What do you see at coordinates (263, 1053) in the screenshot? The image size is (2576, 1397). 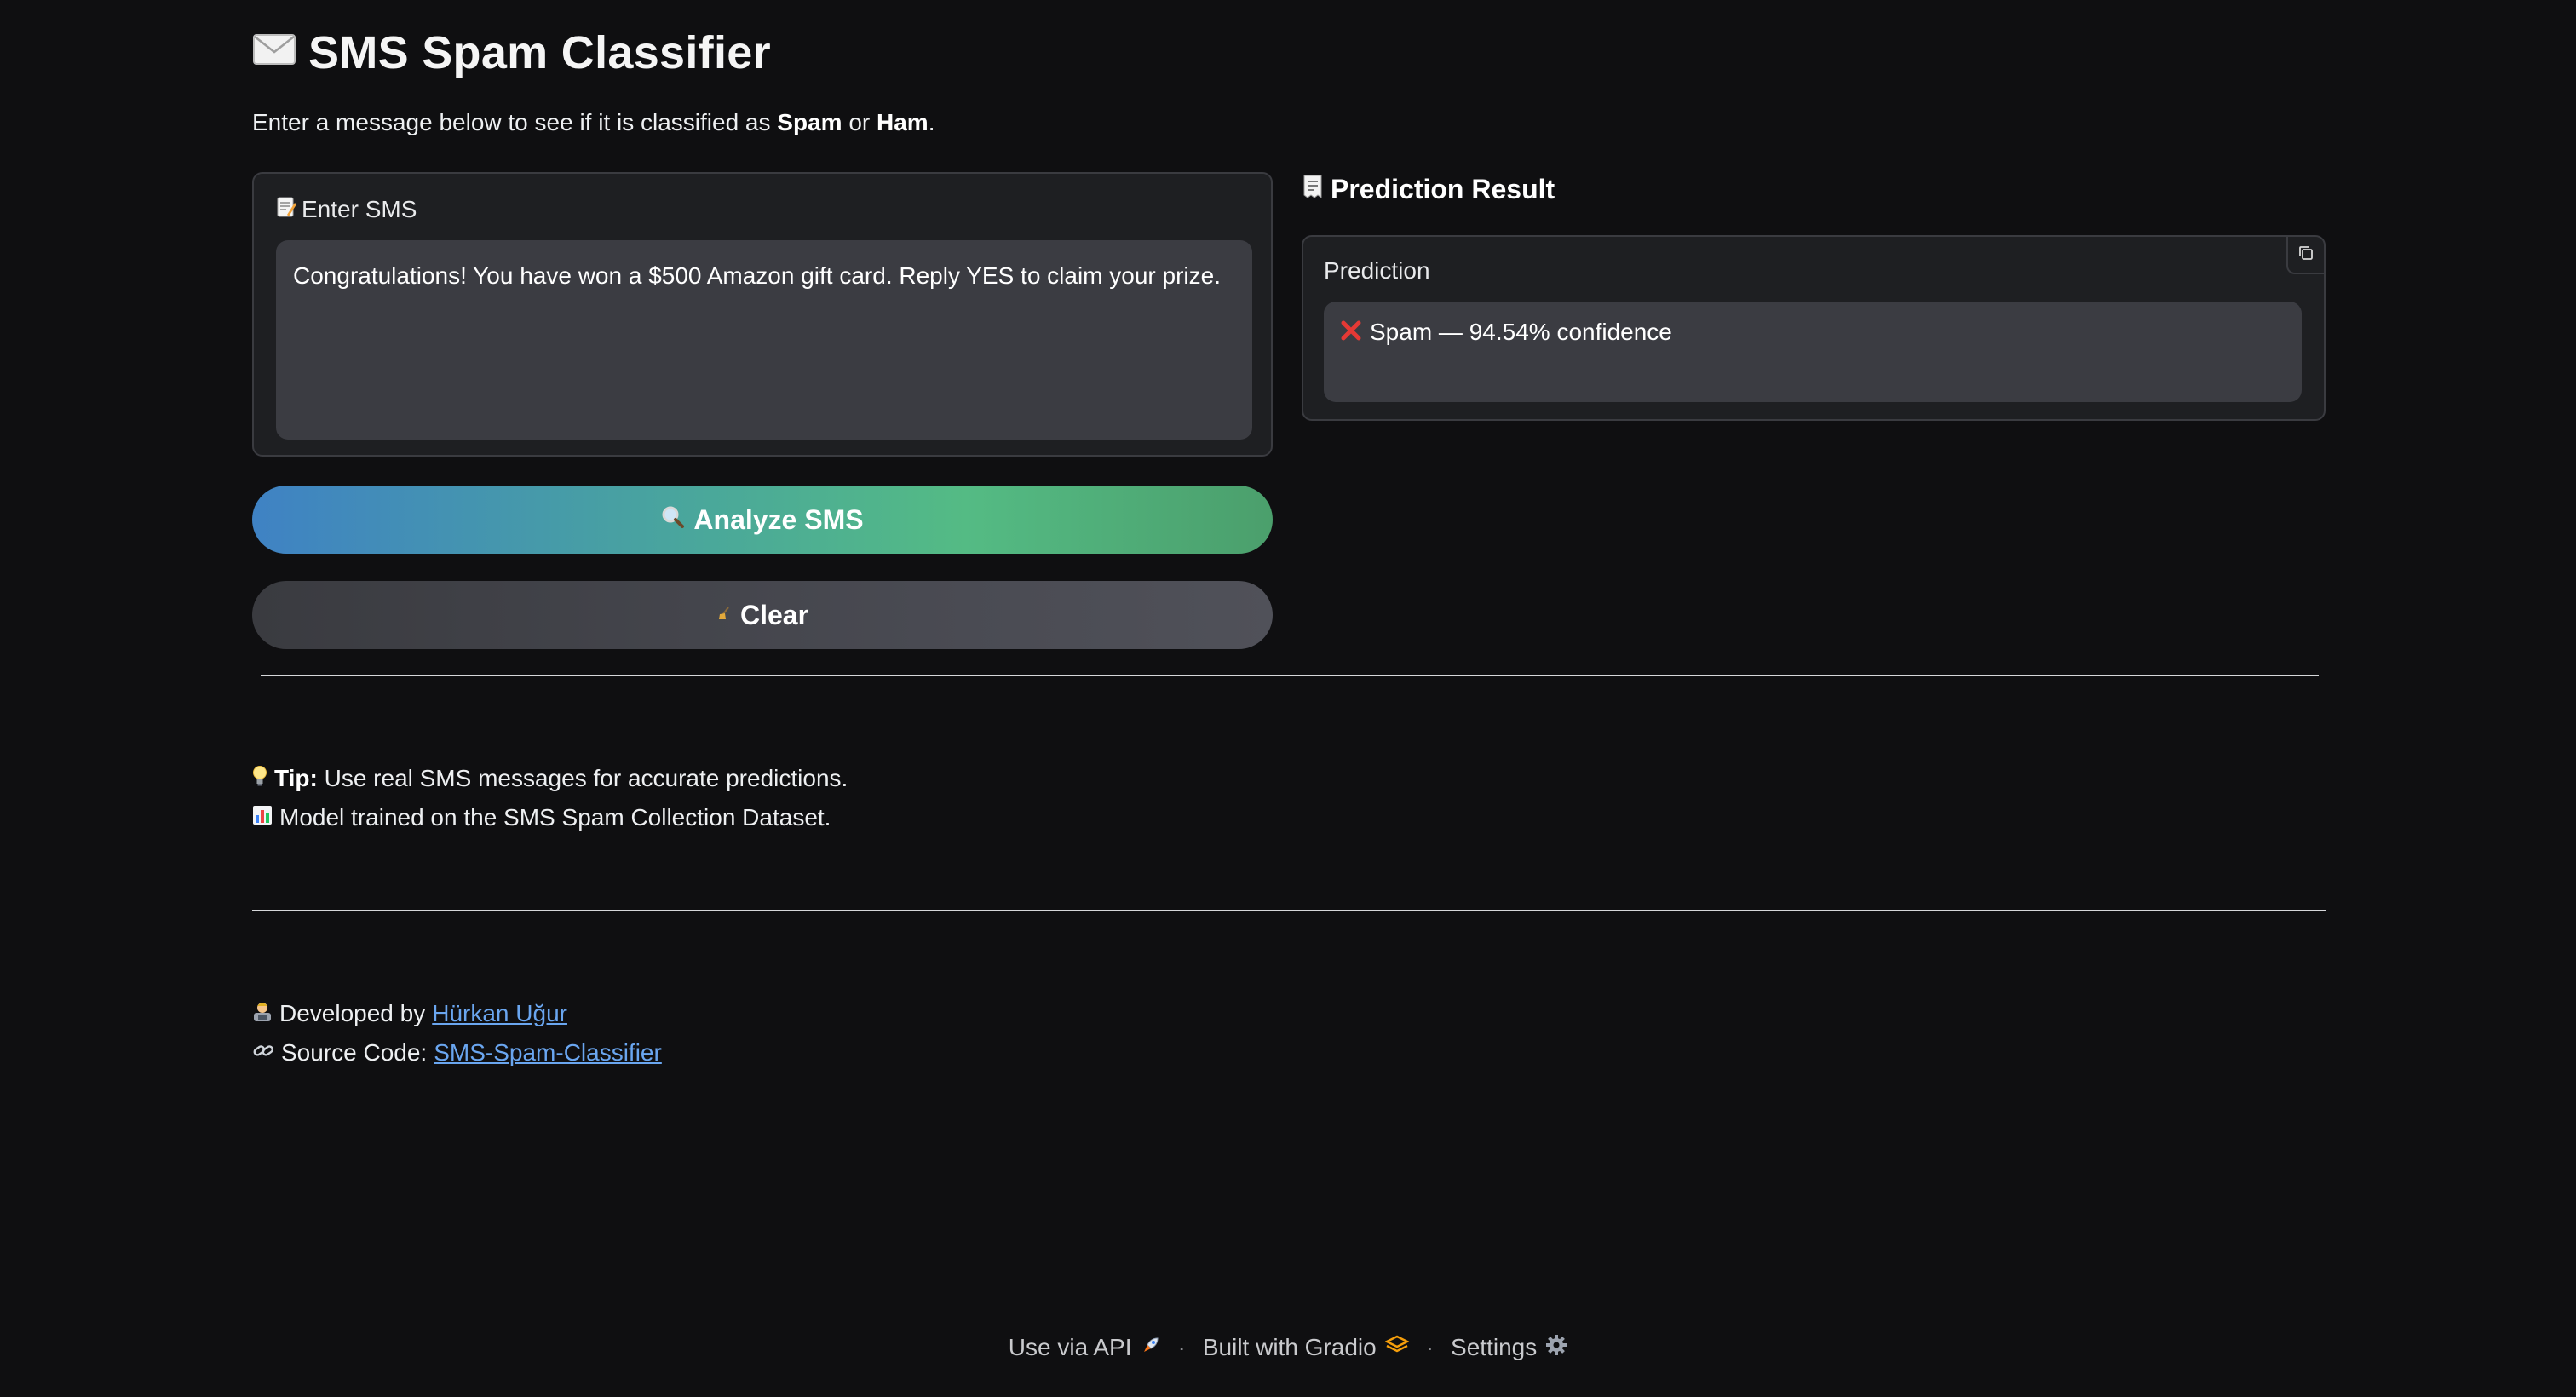 I see `link-icon` at bounding box center [263, 1053].